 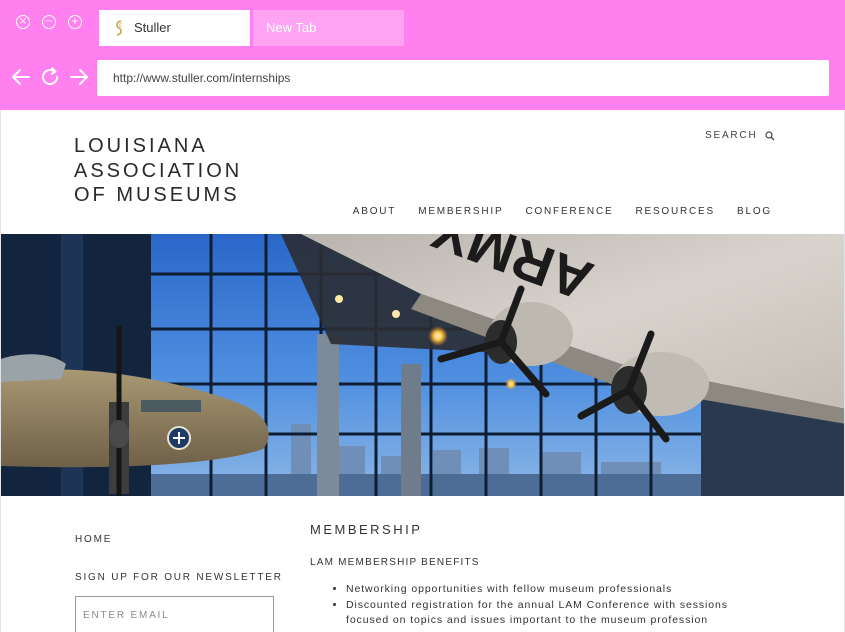 I want to click on logo-line-3: OF MUSEUMS, so click(x=157, y=195).